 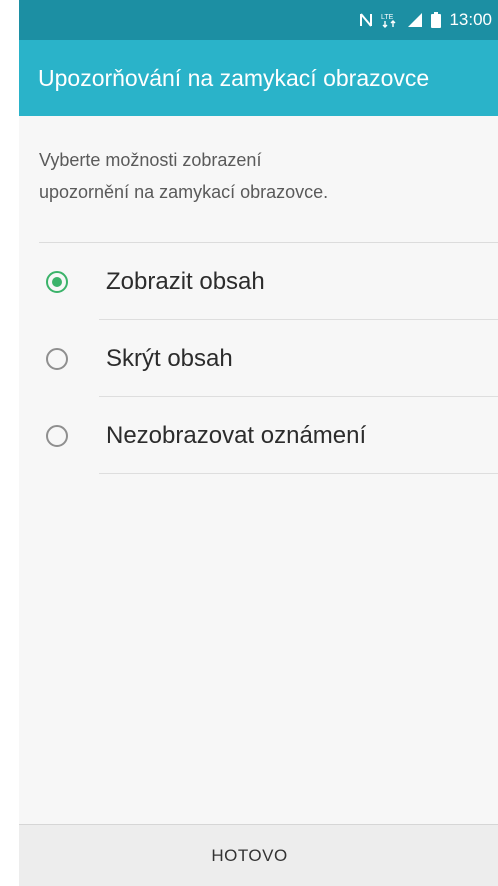 I want to click on description-line-1: Vyberte možnosti zobrazení, so click(x=150, y=160).